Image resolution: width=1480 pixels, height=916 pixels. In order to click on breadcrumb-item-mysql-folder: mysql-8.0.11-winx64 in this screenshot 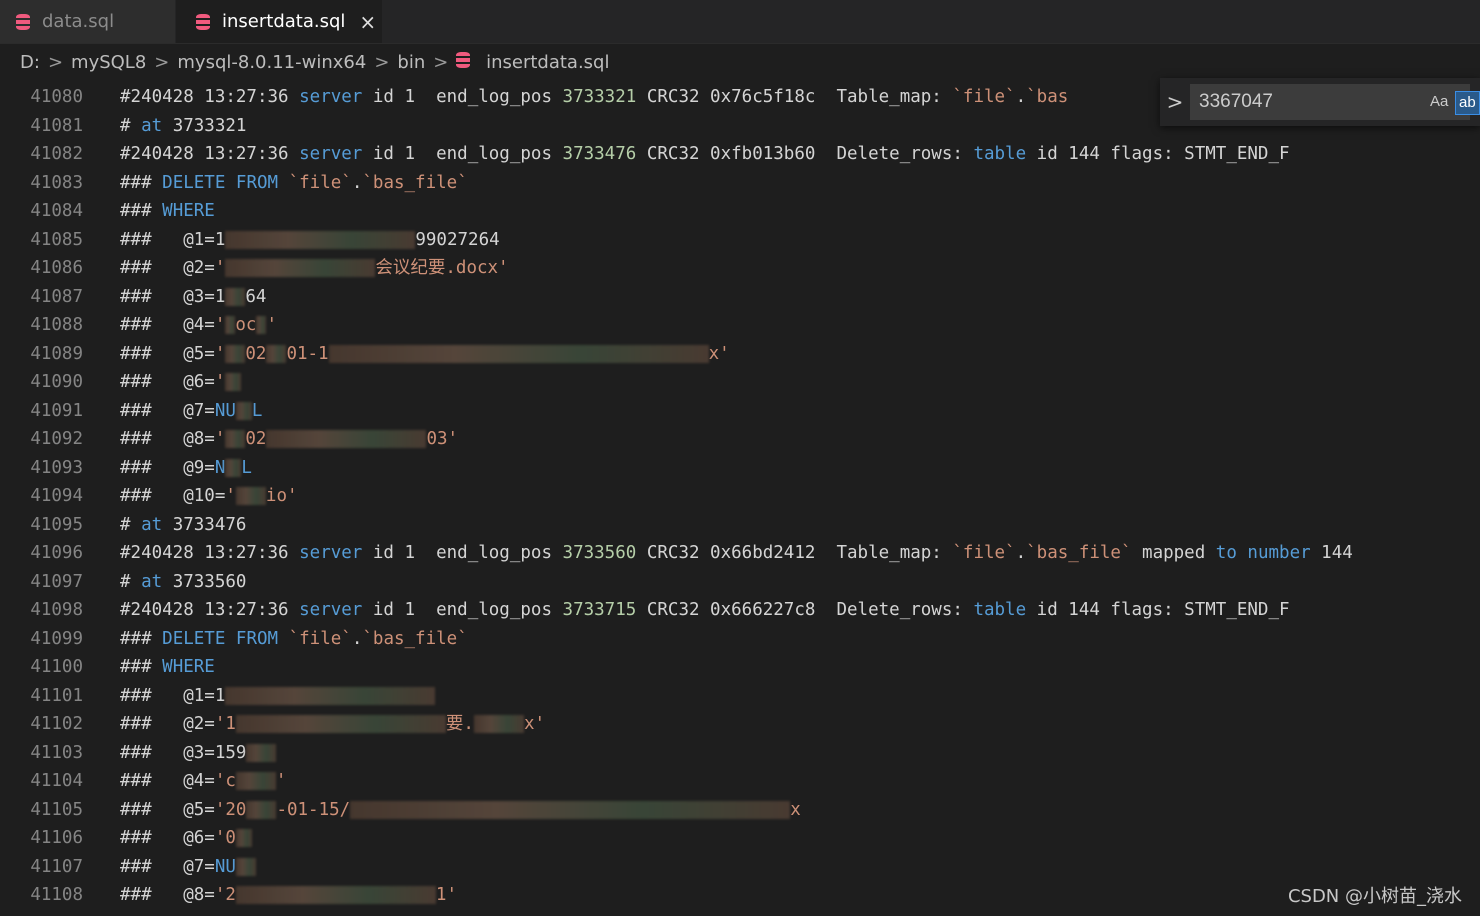, I will do `click(271, 62)`.